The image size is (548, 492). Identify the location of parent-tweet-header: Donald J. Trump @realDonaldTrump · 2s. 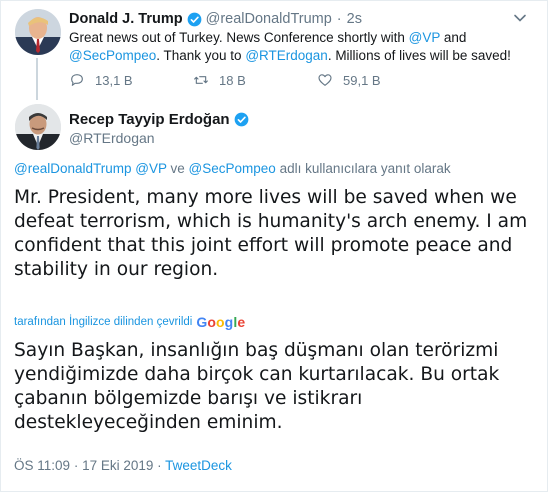
(215, 19).